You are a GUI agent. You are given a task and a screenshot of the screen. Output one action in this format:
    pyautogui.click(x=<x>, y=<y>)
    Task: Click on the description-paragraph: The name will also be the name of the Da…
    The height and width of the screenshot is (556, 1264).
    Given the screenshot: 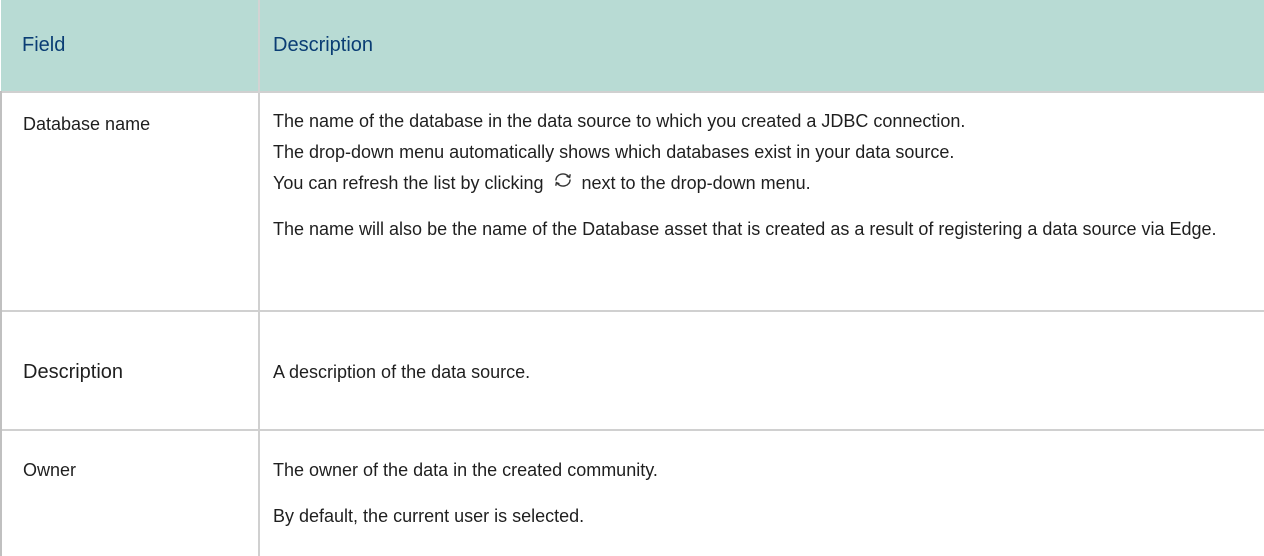 What is the action you would take?
    pyautogui.click(x=745, y=229)
    